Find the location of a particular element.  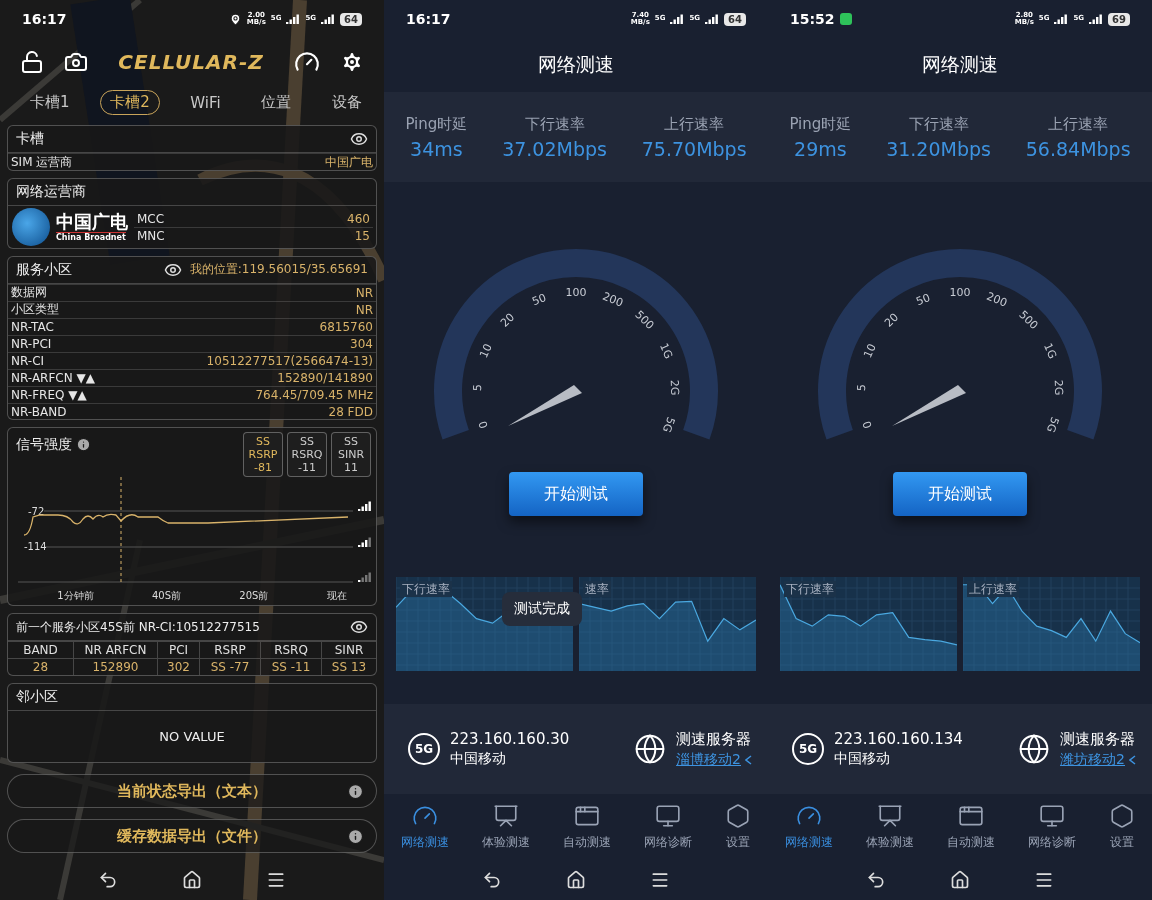

clock-time: 16:17 is located at coordinates (428, 19).